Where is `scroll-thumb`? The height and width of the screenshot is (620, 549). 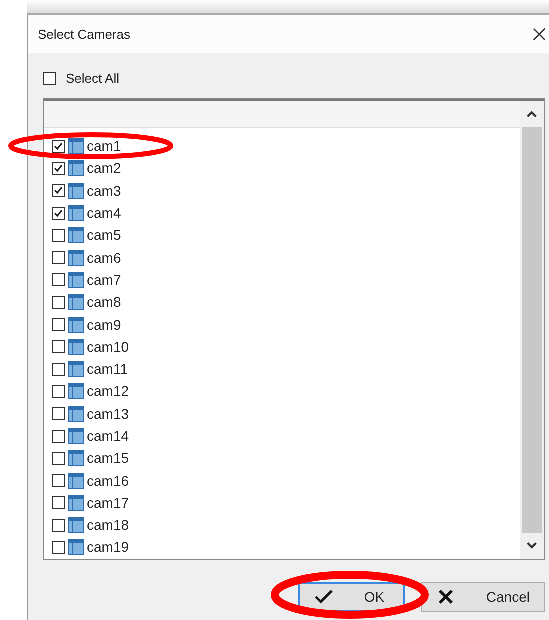
scroll-thumb is located at coordinates (532, 330).